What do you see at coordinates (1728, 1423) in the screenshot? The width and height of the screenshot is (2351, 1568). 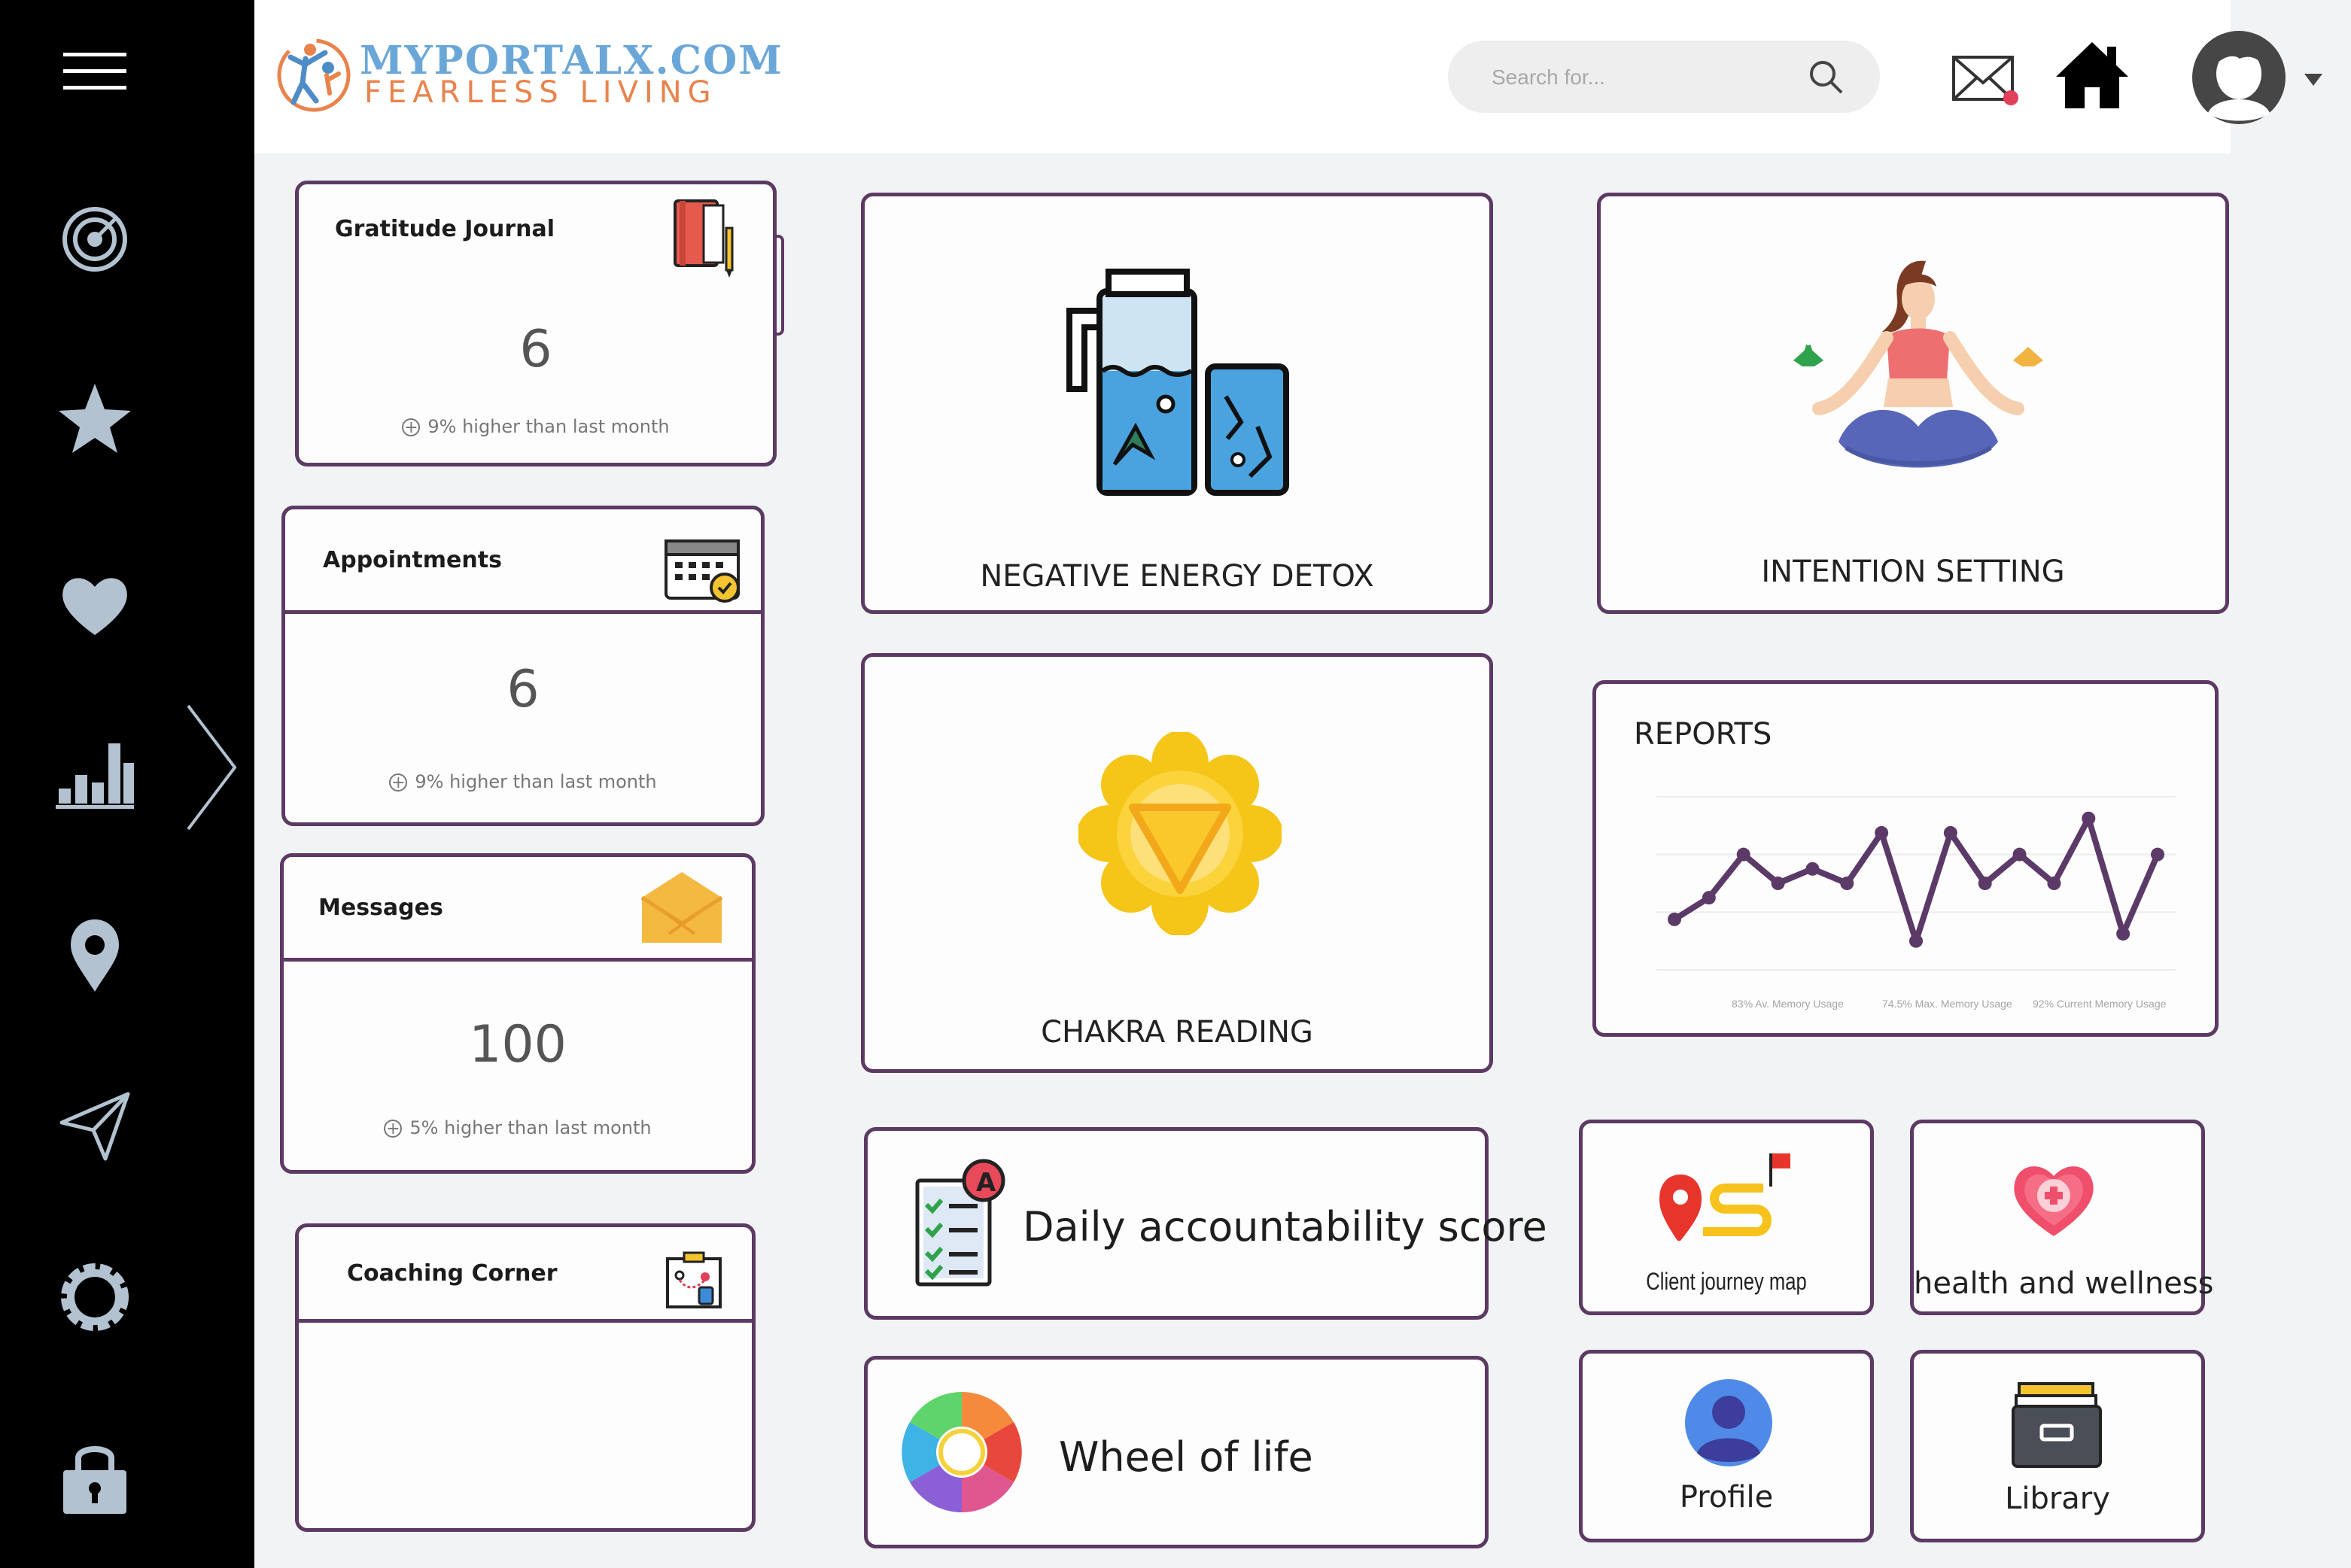 I see `user-icon` at bounding box center [1728, 1423].